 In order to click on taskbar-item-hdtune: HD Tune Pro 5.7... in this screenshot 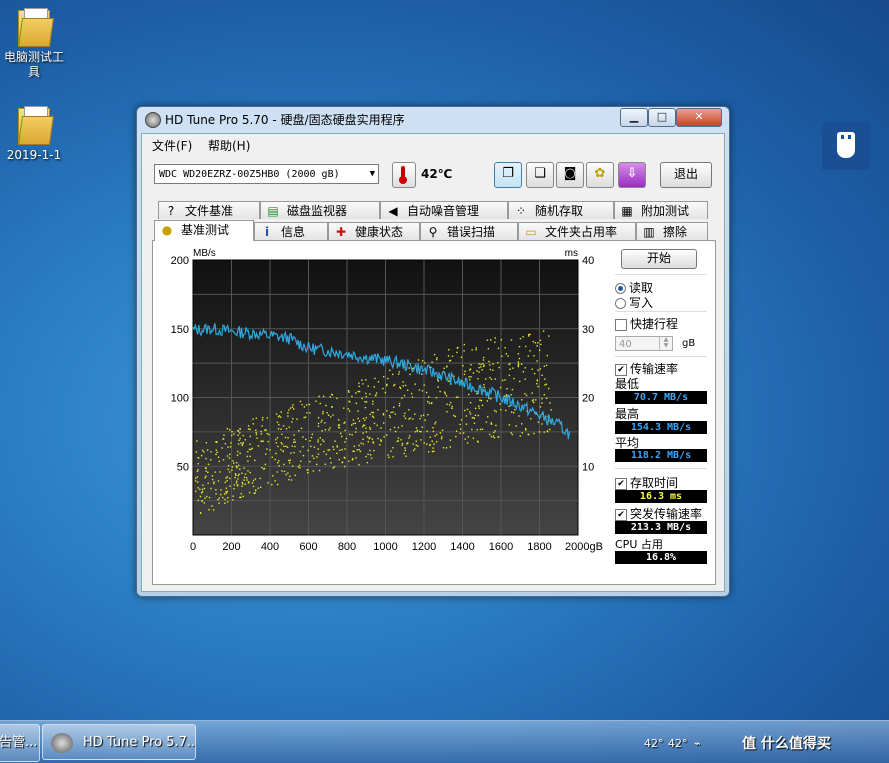, I will do `click(119, 742)`.